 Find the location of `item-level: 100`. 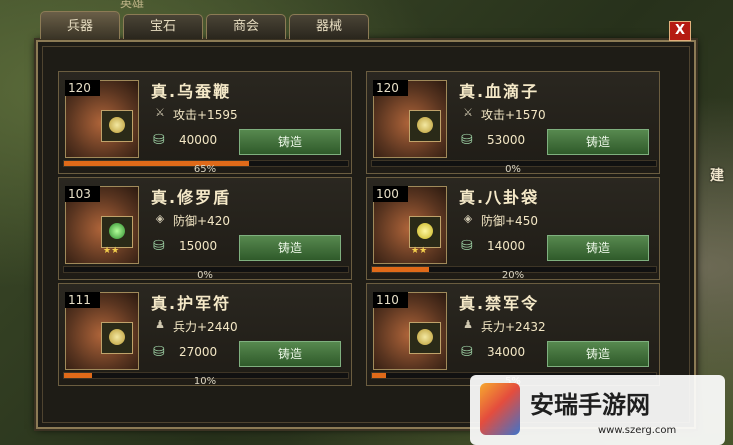

item-level: 100 is located at coordinates (390, 194).